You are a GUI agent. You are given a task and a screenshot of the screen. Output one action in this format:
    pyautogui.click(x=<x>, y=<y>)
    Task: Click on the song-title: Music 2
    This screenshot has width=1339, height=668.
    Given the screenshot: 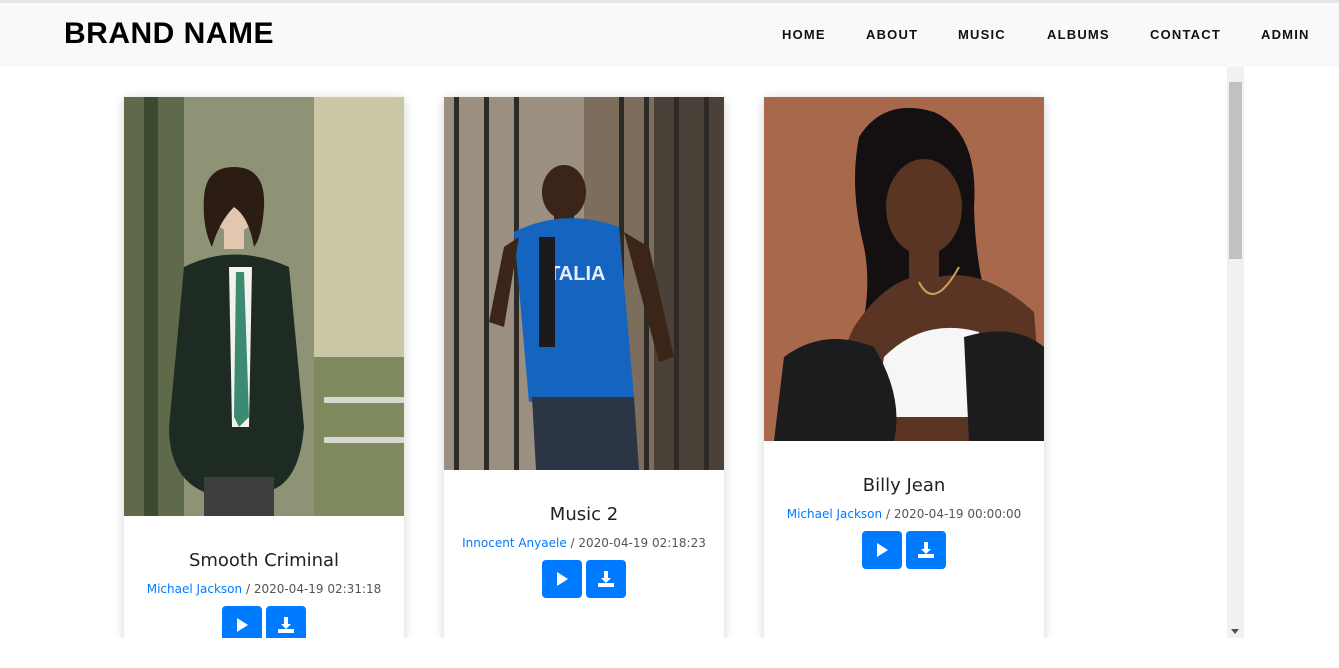 What is the action you would take?
    pyautogui.click(x=584, y=514)
    